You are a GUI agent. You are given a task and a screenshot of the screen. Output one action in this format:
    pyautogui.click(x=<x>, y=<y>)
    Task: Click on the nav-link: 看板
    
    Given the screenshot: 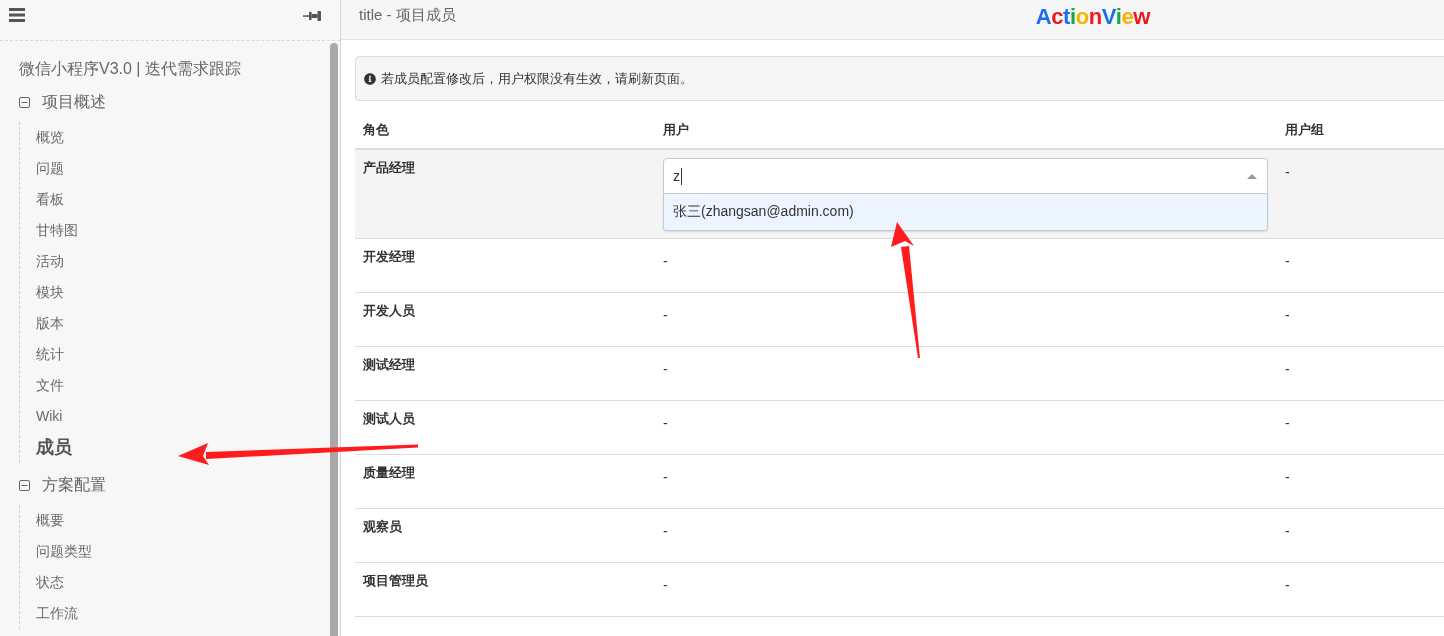 What is the action you would take?
    pyautogui.click(x=50, y=199)
    